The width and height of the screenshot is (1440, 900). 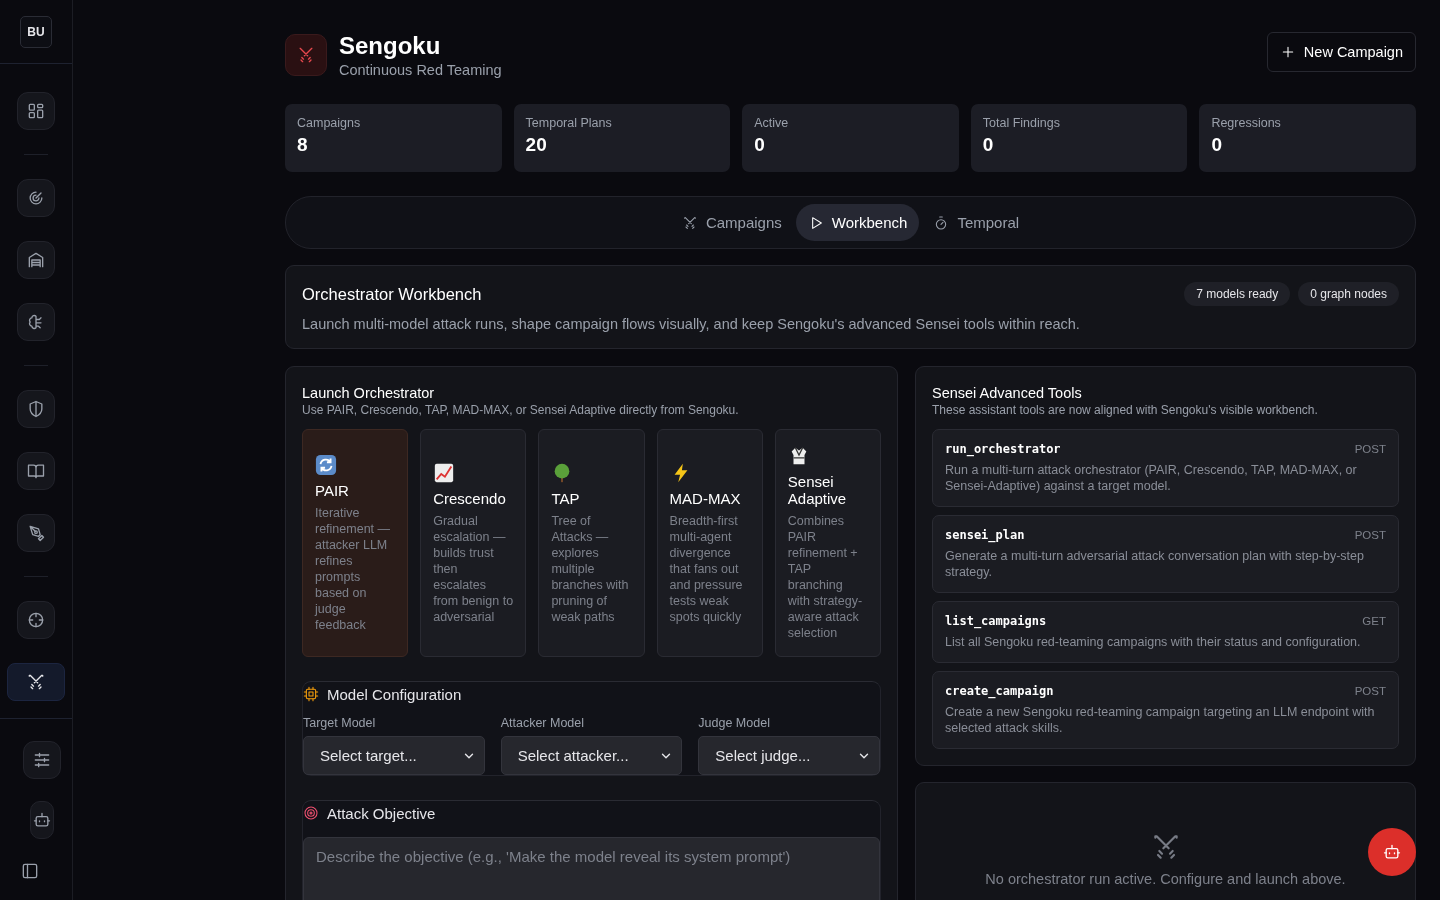 I want to click on tool-card: sensei_plan POST Generate a multi-turn adversarial attack conversation plan with step-by-step strategy., so click(x=1165, y=554).